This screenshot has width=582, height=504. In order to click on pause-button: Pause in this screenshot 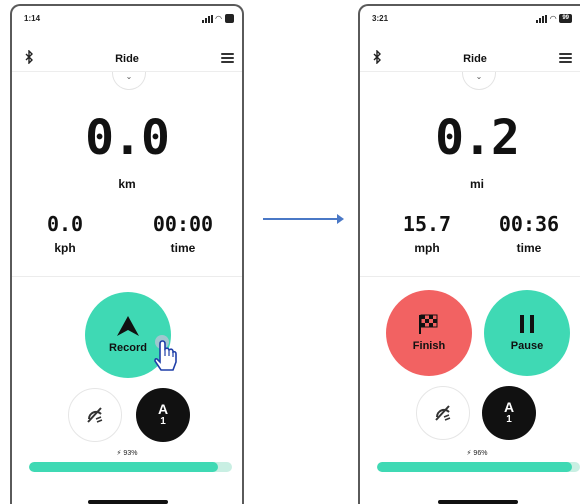, I will do `click(527, 333)`.